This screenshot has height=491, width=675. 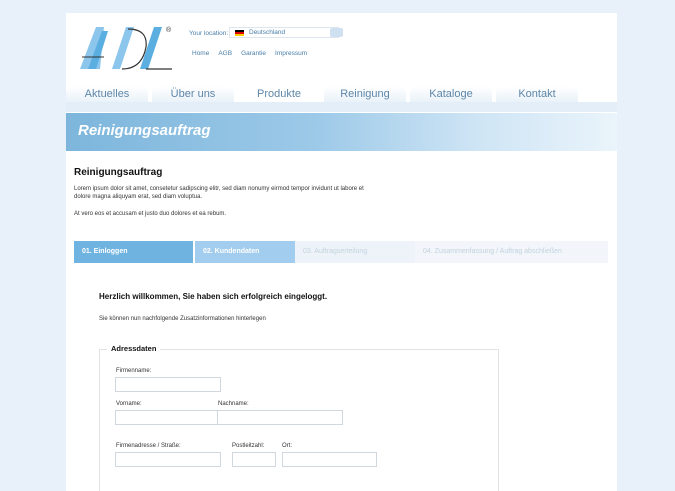 I want to click on page-title: Reinigungsauftrag, so click(x=118, y=172).